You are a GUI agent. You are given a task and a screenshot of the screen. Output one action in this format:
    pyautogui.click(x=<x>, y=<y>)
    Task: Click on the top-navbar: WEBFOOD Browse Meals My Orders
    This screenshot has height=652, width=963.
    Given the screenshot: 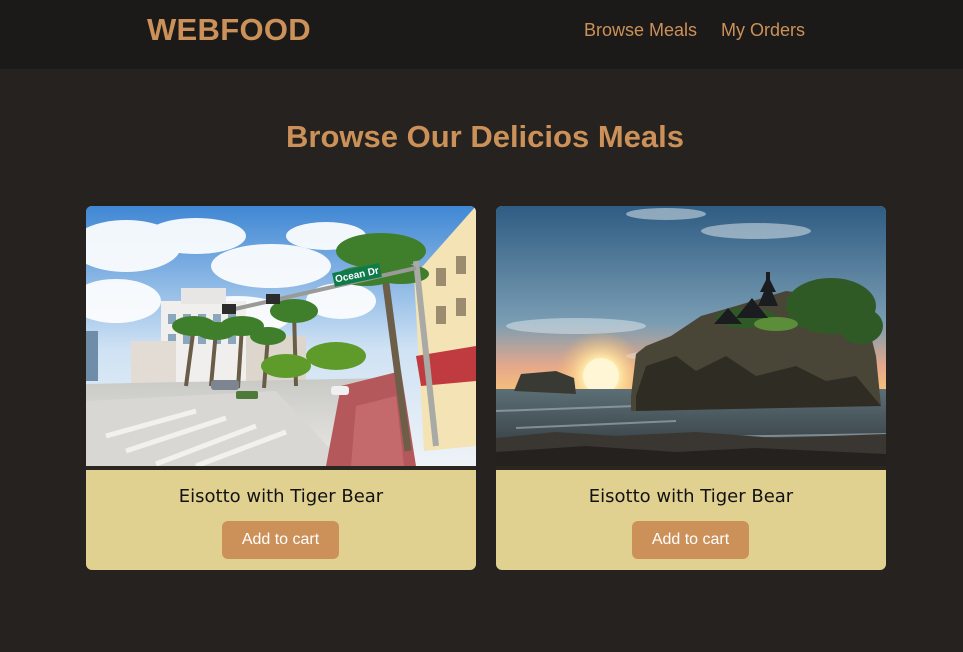 What is the action you would take?
    pyautogui.click(x=481, y=34)
    